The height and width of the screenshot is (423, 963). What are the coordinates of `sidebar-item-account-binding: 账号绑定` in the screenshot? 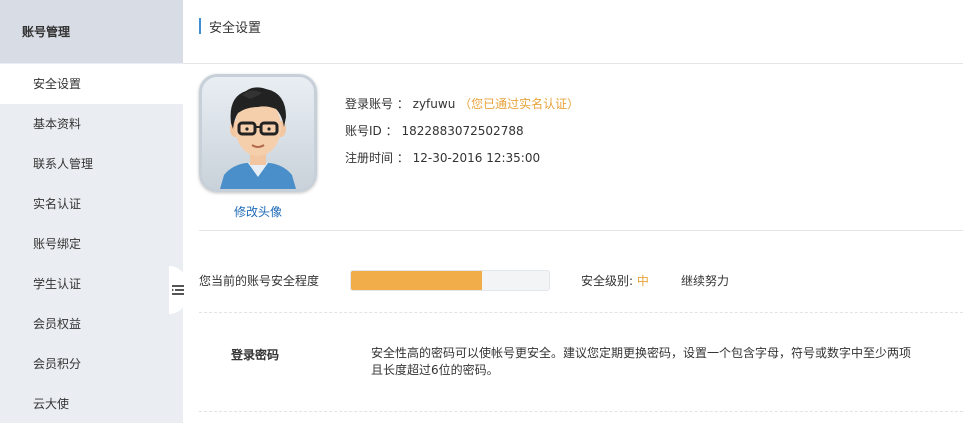 It's located at (91, 244).